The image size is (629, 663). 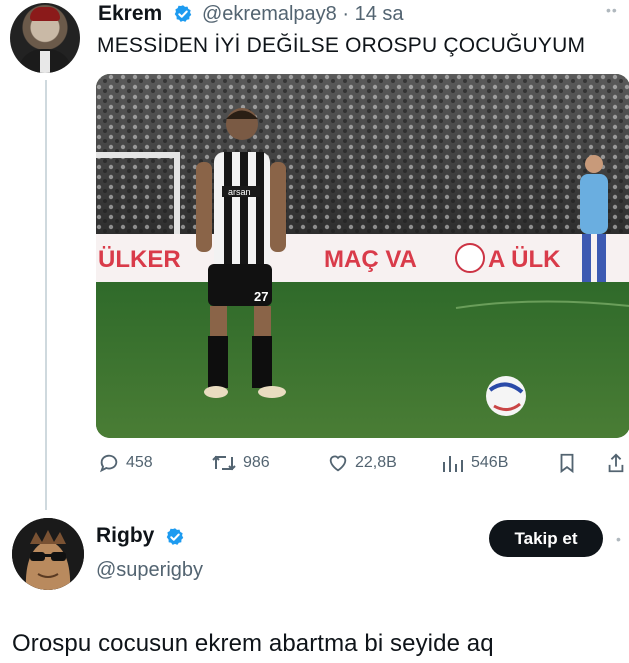 What do you see at coordinates (618, 539) in the screenshot?
I see `more-icon: •` at bounding box center [618, 539].